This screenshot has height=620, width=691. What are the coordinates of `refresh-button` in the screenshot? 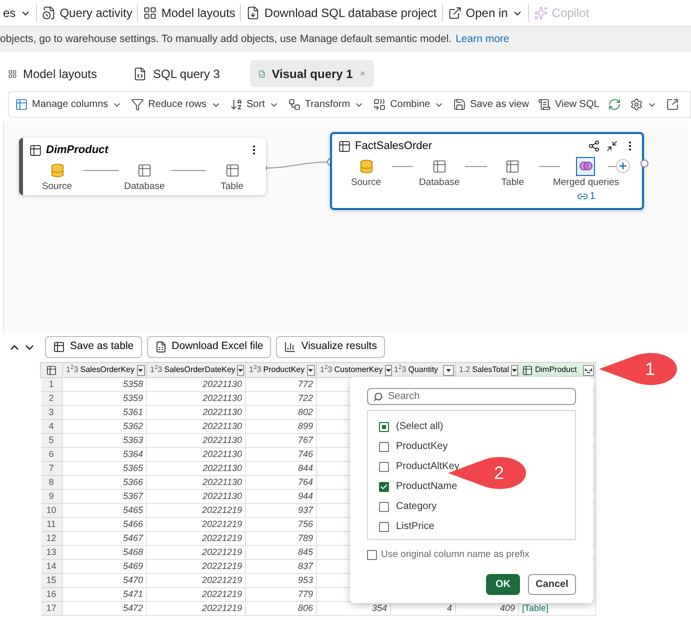 It's located at (615, 104).